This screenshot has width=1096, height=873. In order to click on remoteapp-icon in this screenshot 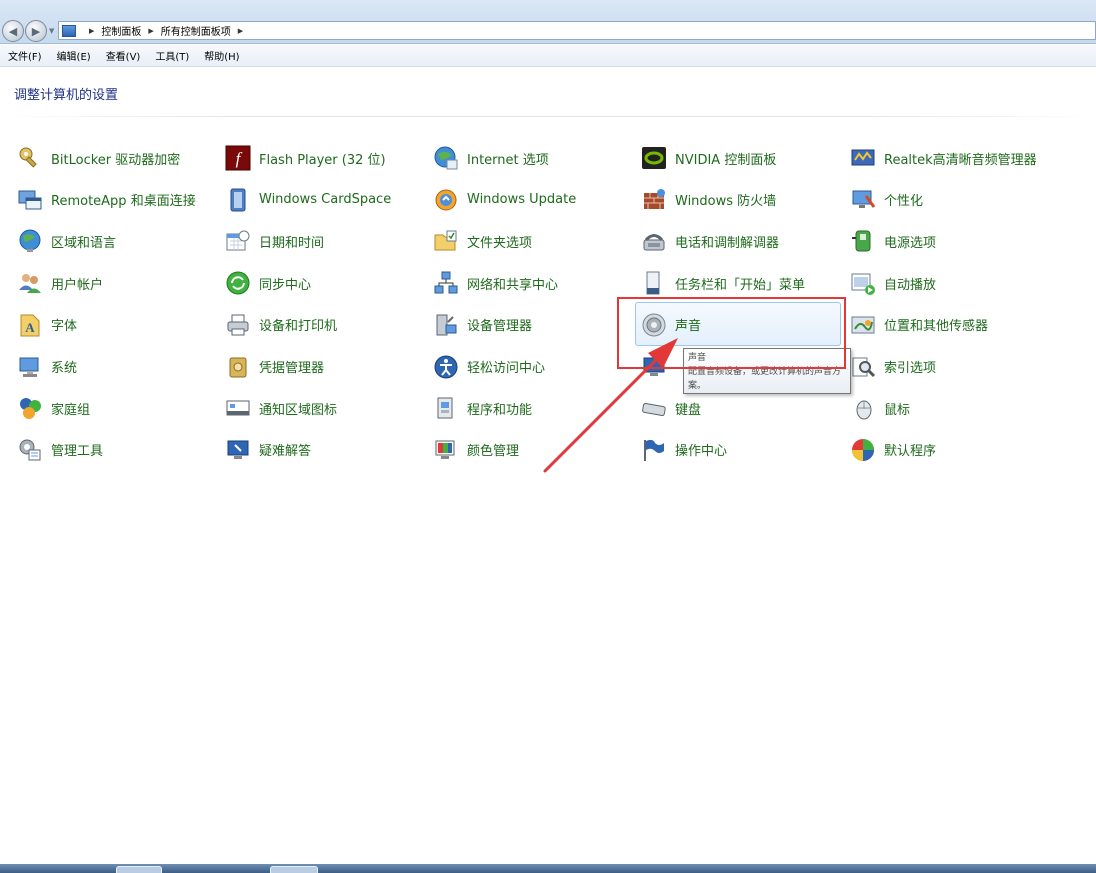, I will do `click(30, 200)`.